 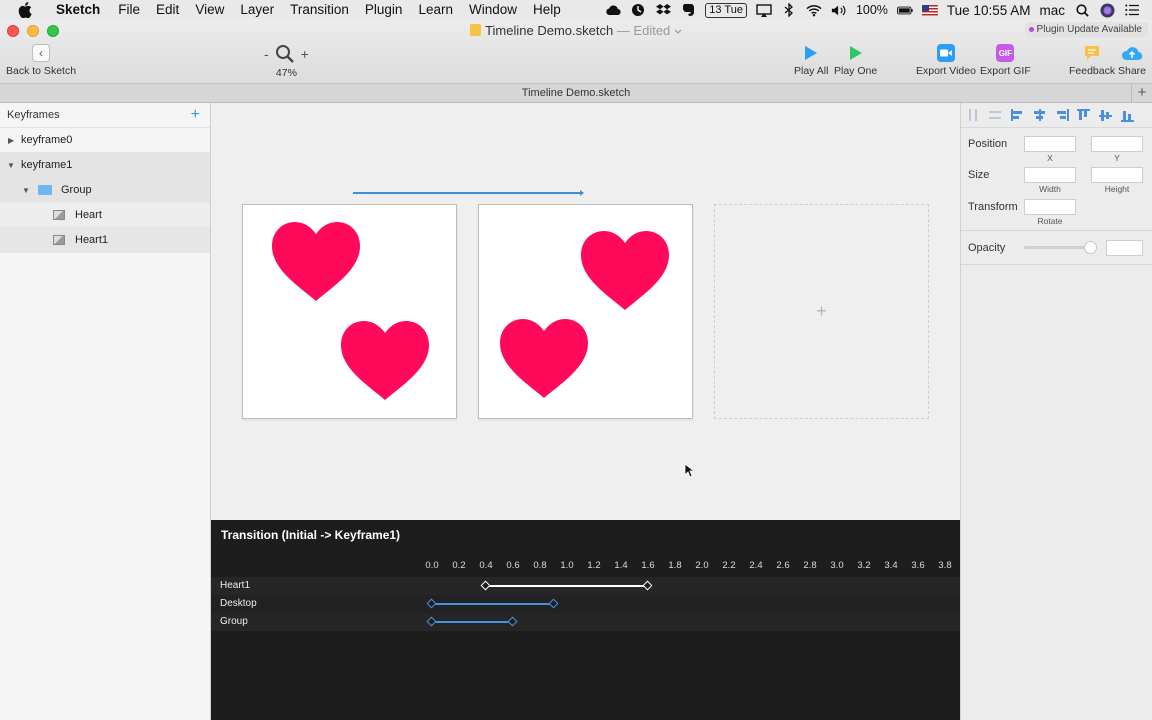 What do you see at coordinates (1124, 248) in the screenshot?
I see `opacity-field` at bounding box center [1124, 248].